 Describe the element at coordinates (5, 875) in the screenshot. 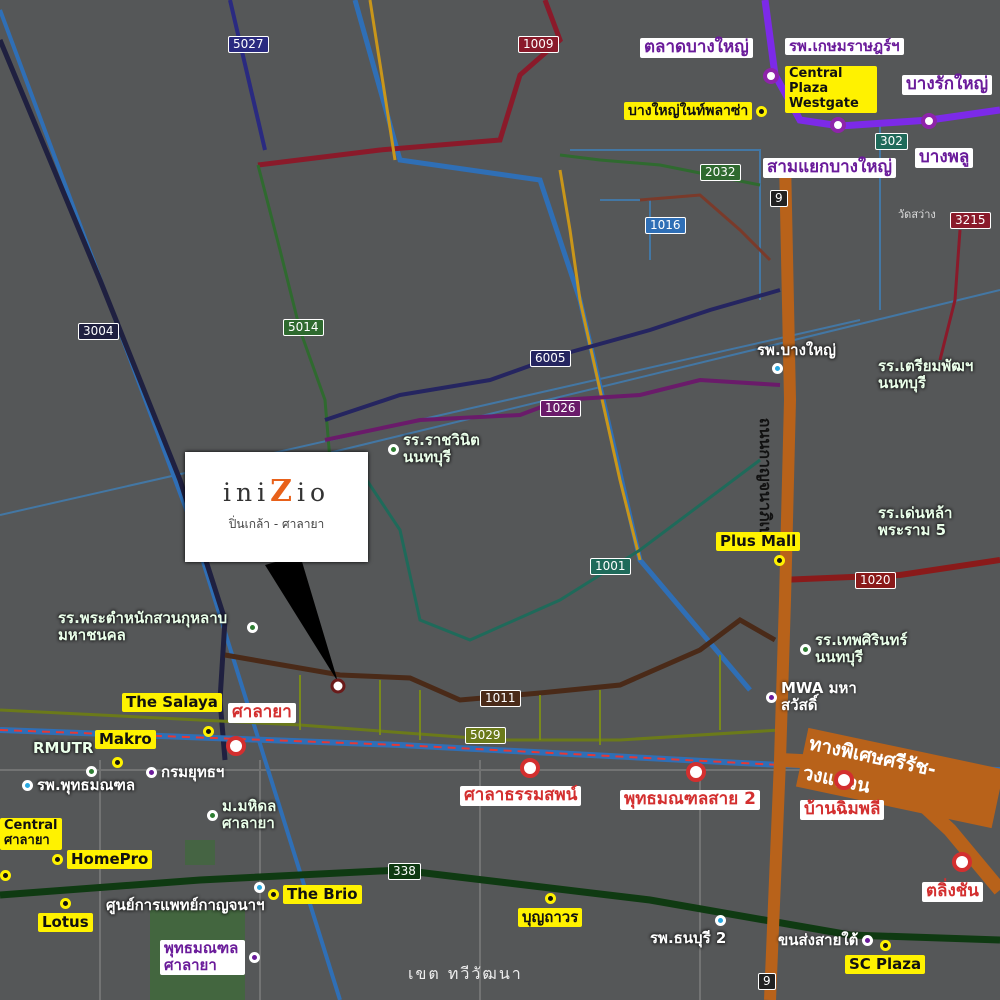

I see `shop-marker-central-salaya` at that location.